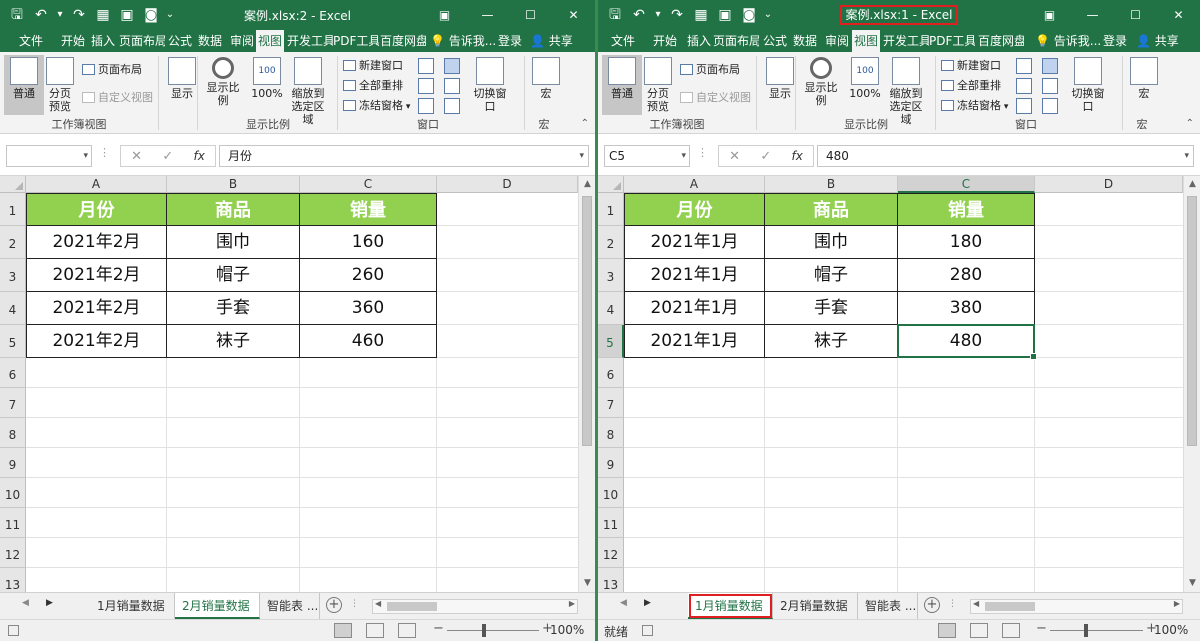  I want to click on new-window-button: 新建窗口, so click(971, 66).